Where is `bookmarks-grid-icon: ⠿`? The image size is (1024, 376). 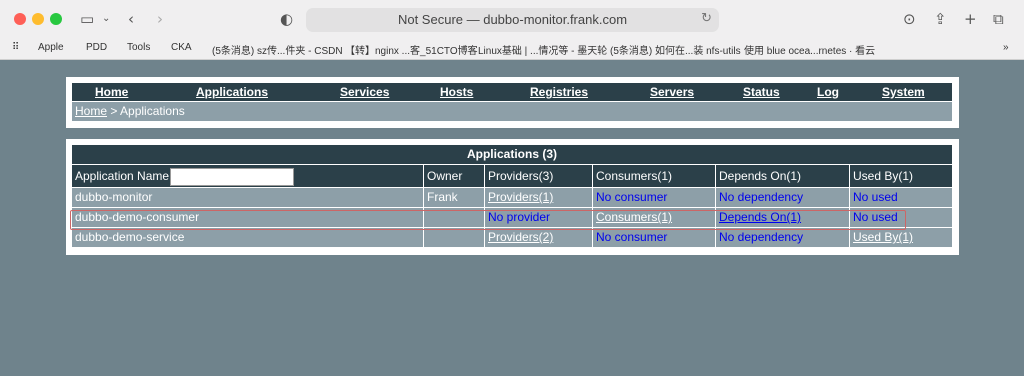
bookmarks-grid-icon: ⠿ is located at coordinates (15, 47).